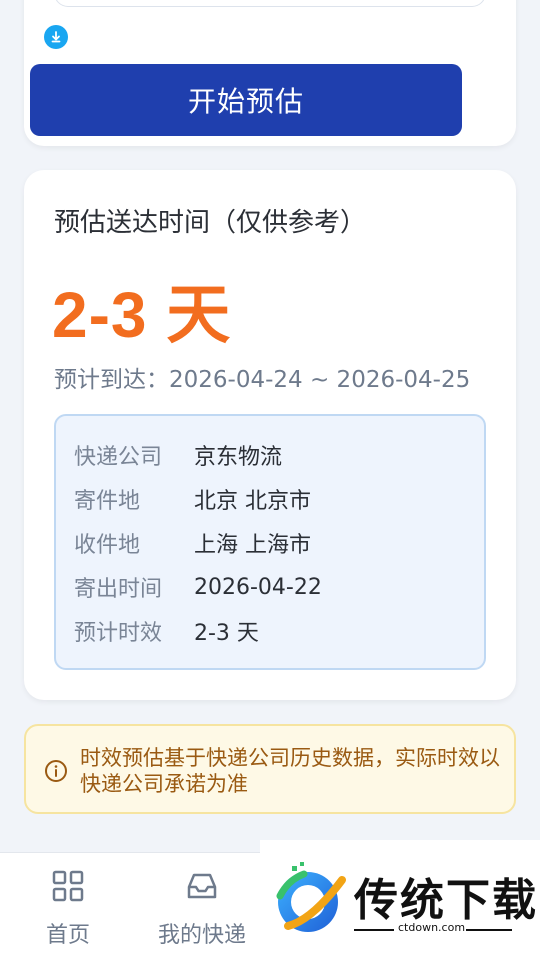  I want to click on tab-label: 首页, so click(67, 935).